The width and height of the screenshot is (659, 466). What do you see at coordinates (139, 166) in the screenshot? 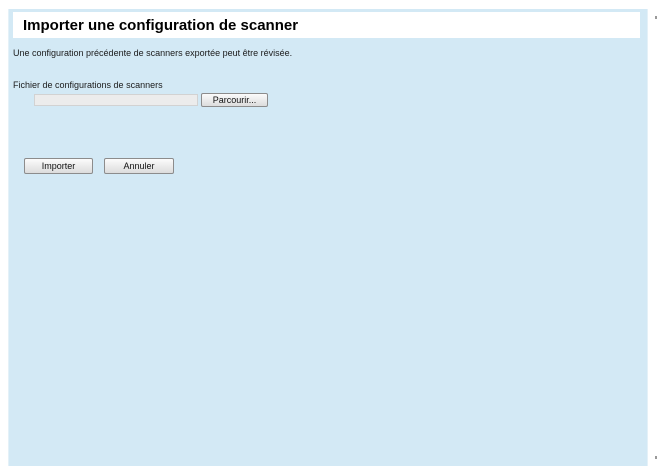
I see `cancel-button: Annuler` at bounding box center [139, 166].